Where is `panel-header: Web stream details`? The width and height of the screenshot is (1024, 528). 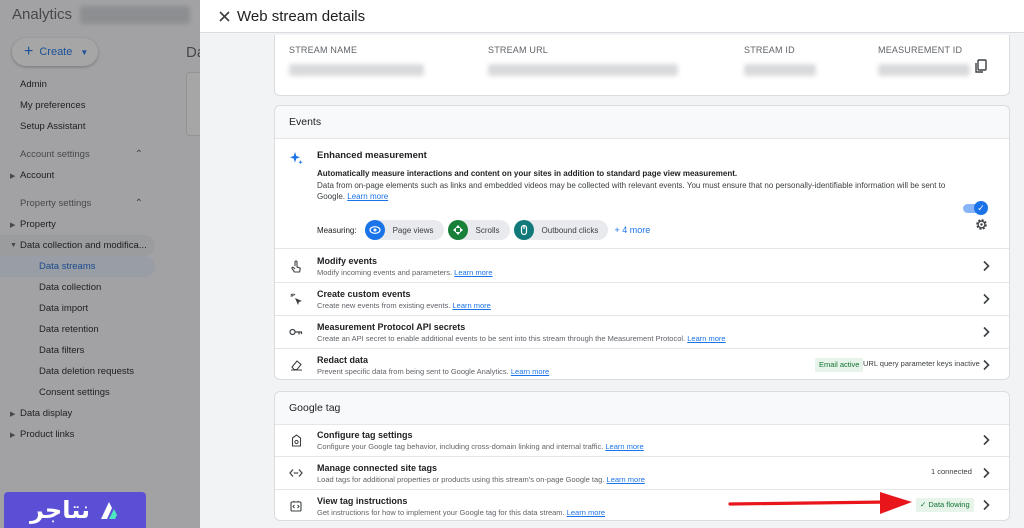
panel-header: Web stream details is located at coordinates (612, 16).